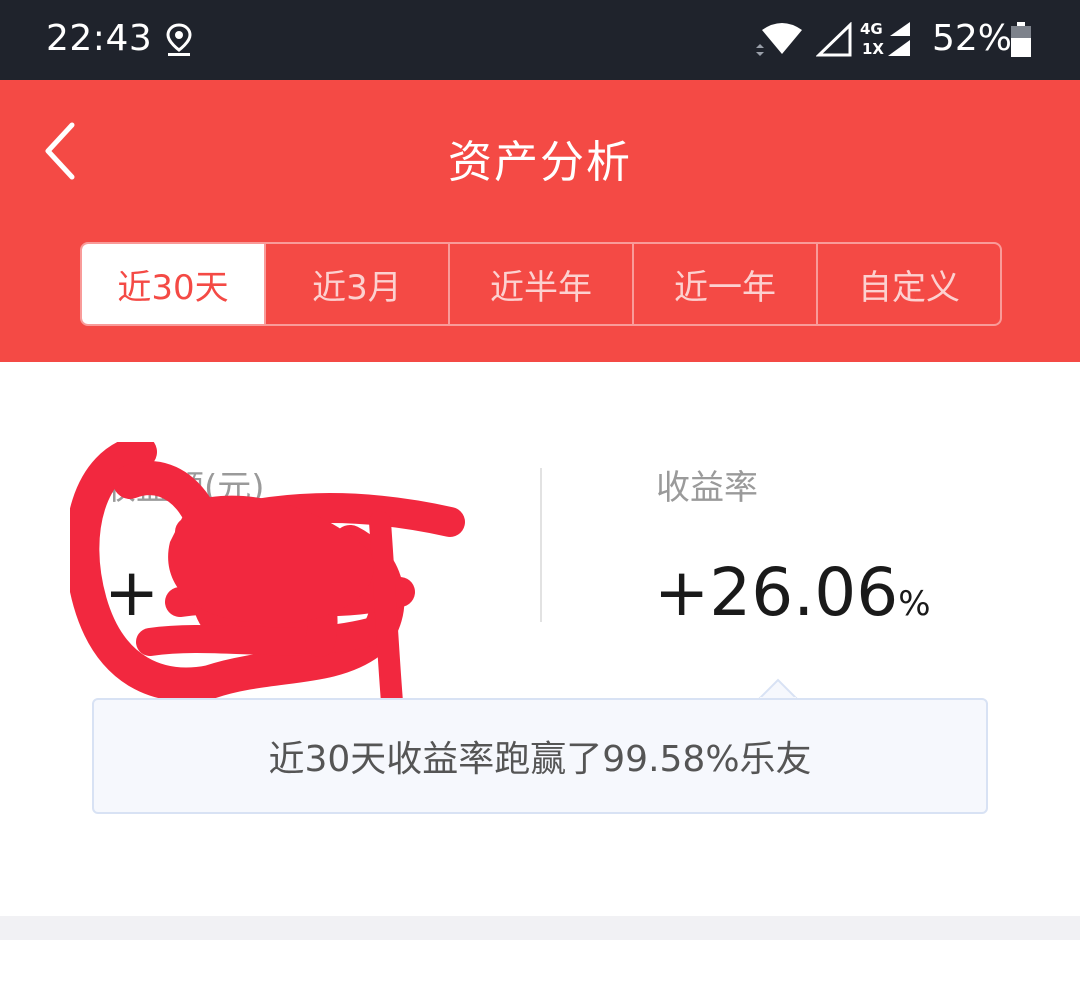  Describe the element at coordinates (179, 42) in the screenshot. I see `location-icon` at that location.